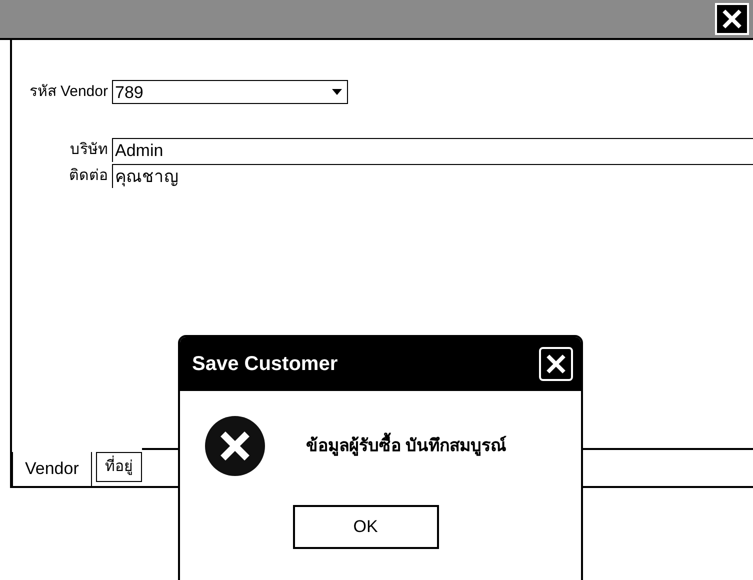  What do you see at coordinates (88, 176) in the screenshot?
I see `field-label: ติดต่อ` at bounding box center [88, 176].